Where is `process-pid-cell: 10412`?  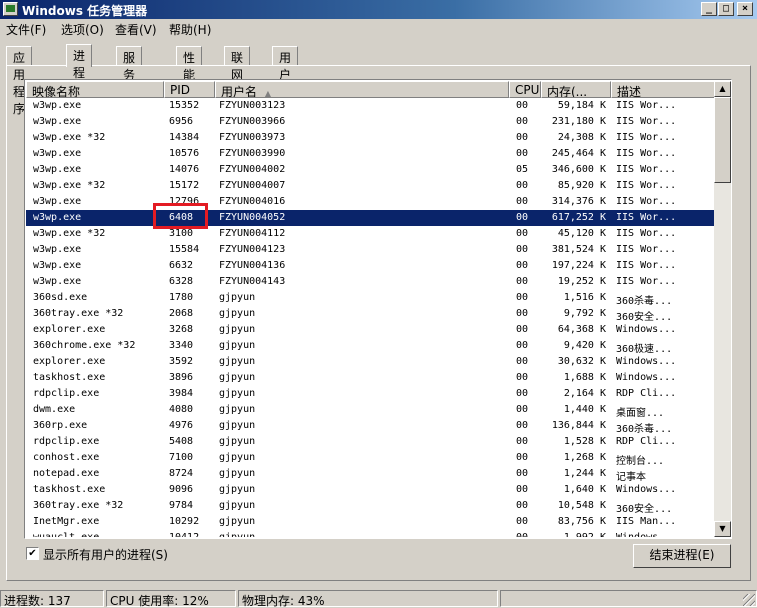 process-pid-cell: 10412 is located at coordinates (193, 534).